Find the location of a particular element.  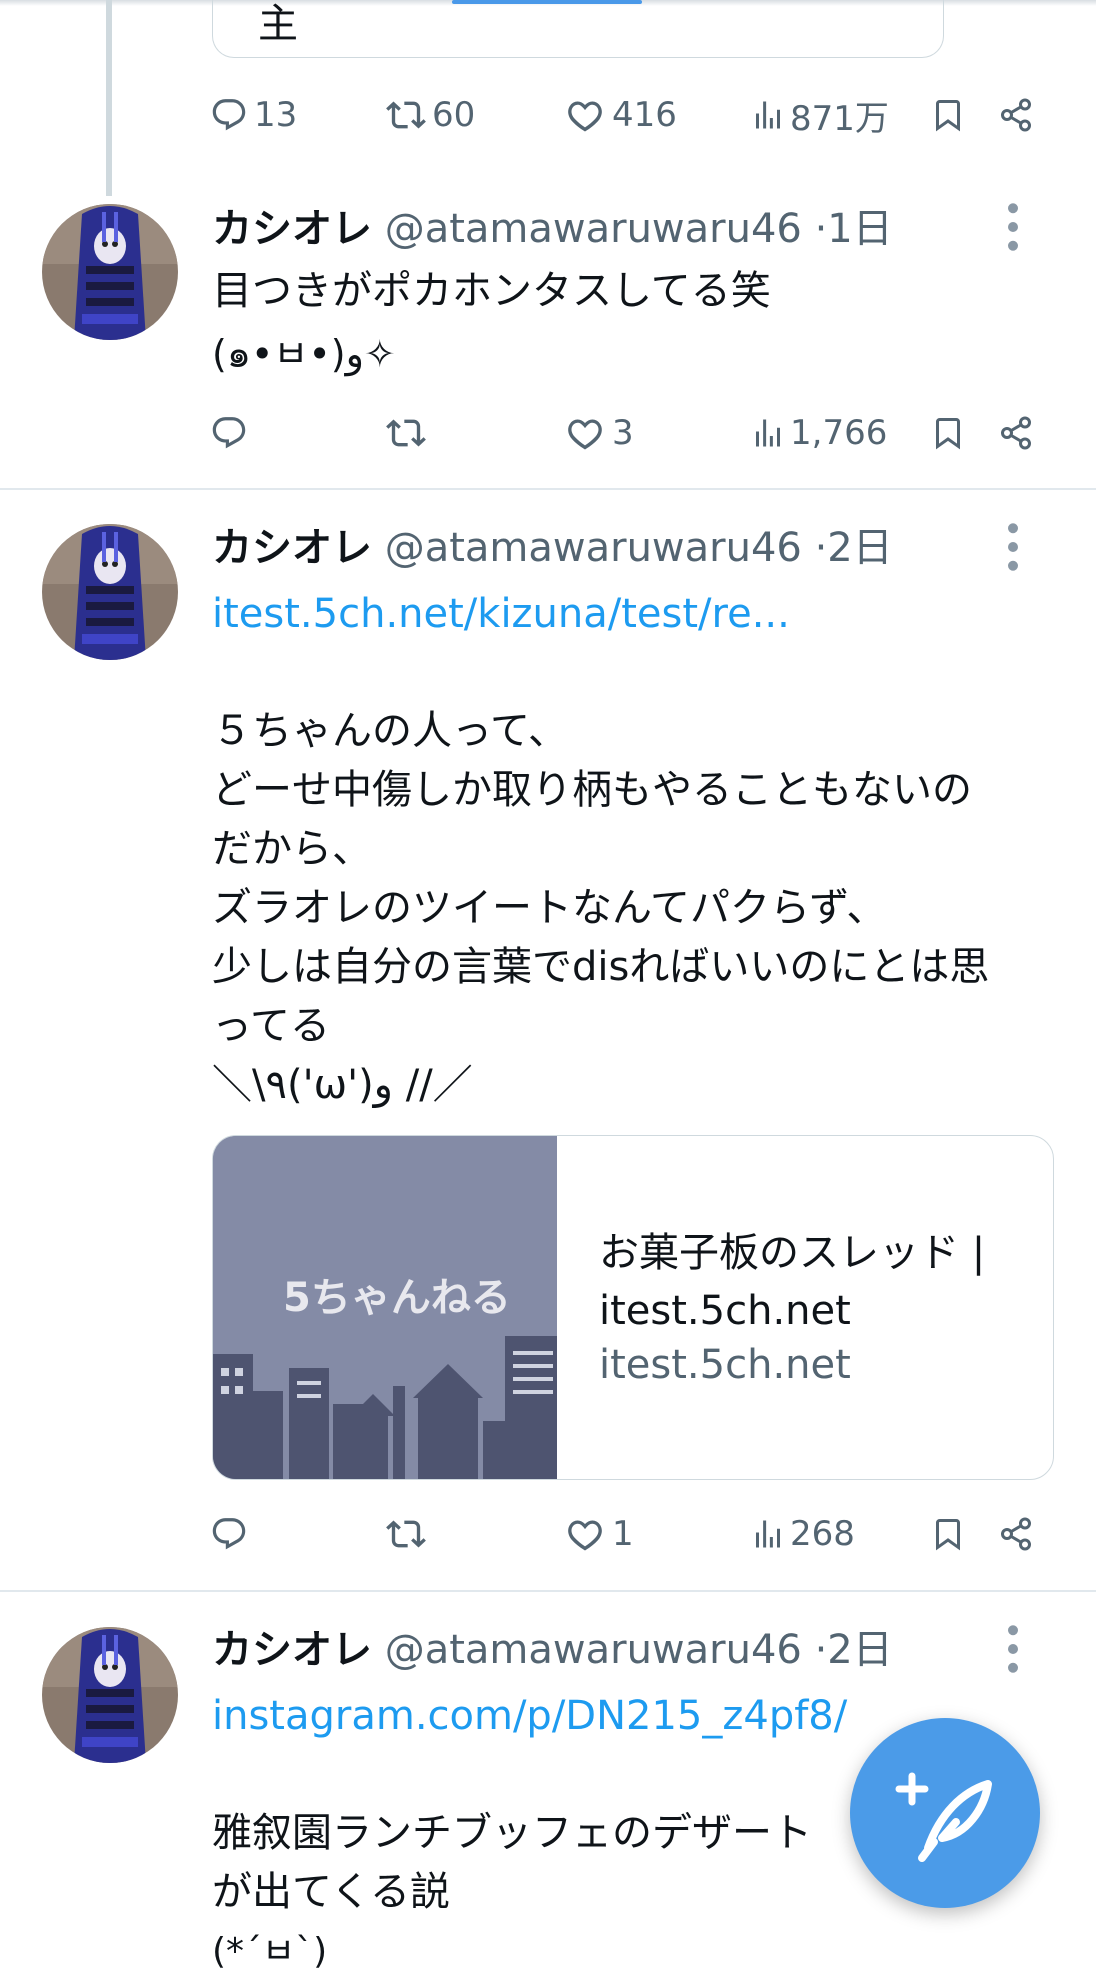

like-button: 3 is located at coordinates (600, 433).